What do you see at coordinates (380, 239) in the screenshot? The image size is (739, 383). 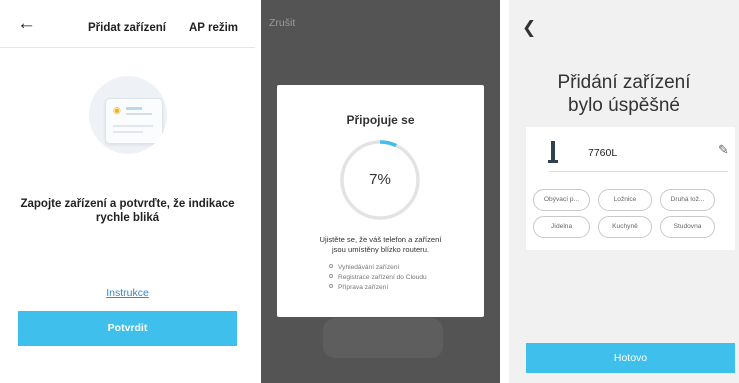 I see `info-line-1: Ujistěte se, že váš telefon a zařízení` at bounding box center [380, 239].